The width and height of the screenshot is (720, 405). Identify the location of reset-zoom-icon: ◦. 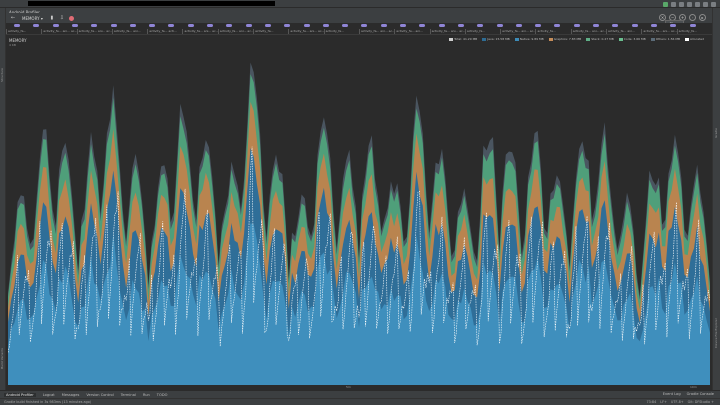
(692, 17).